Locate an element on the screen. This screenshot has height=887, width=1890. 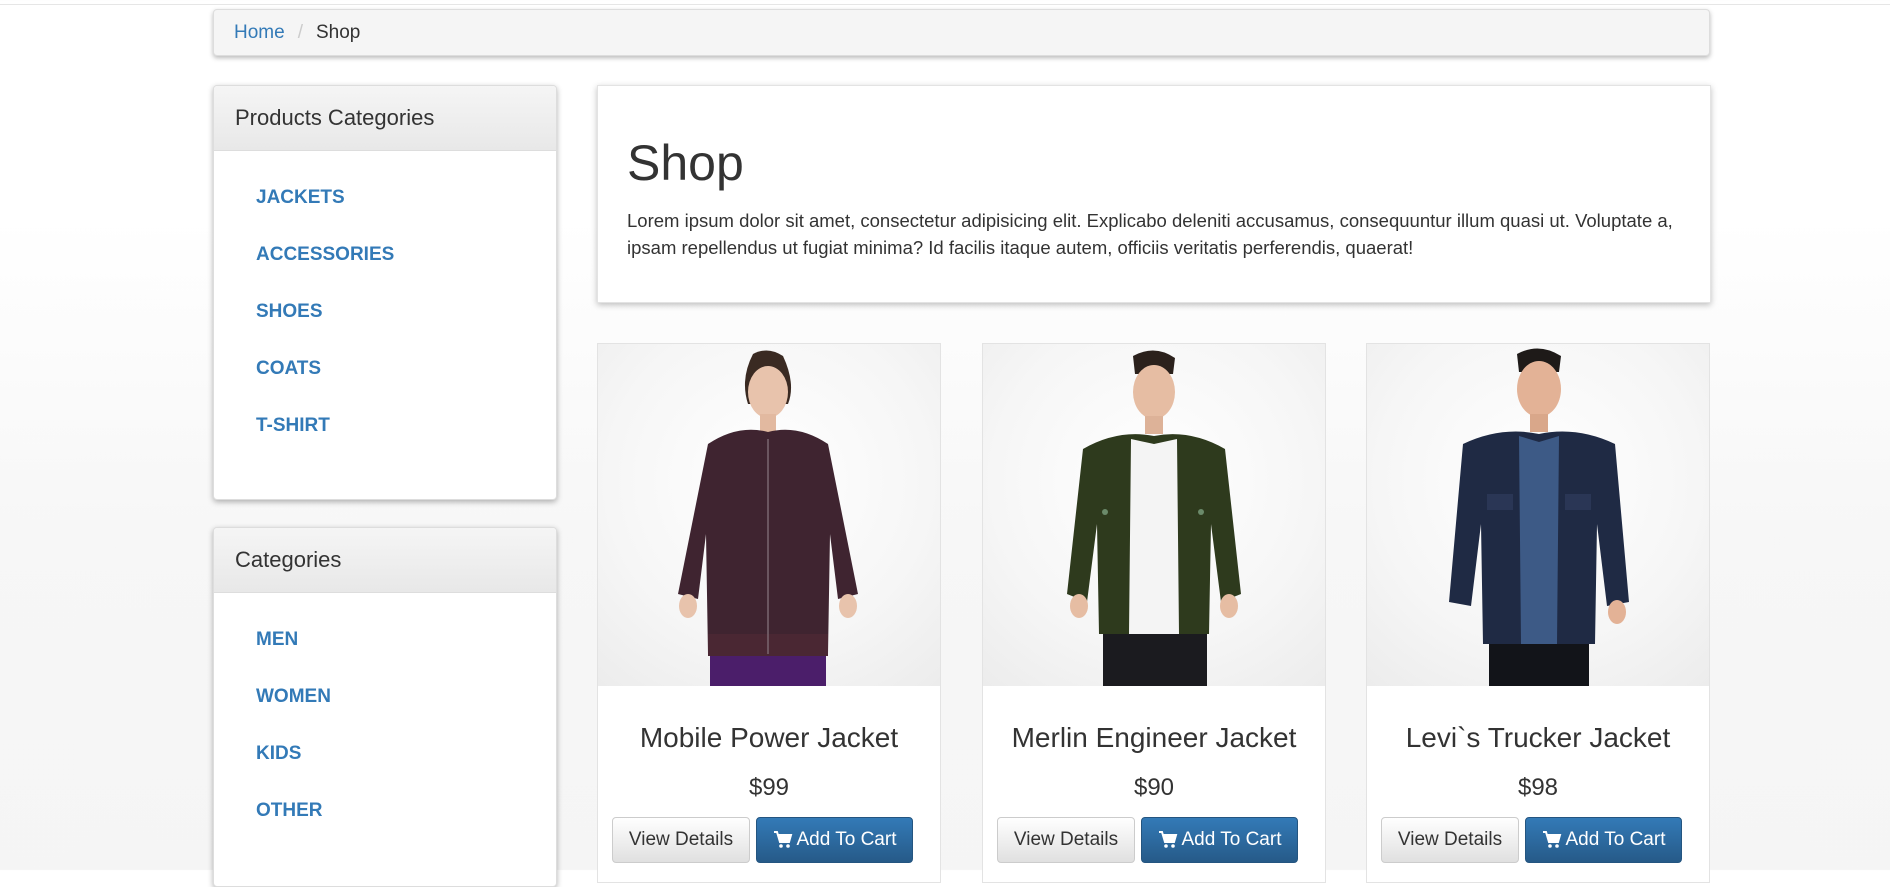
category-link-kids: KIDS is located at coordinates (278, 754).